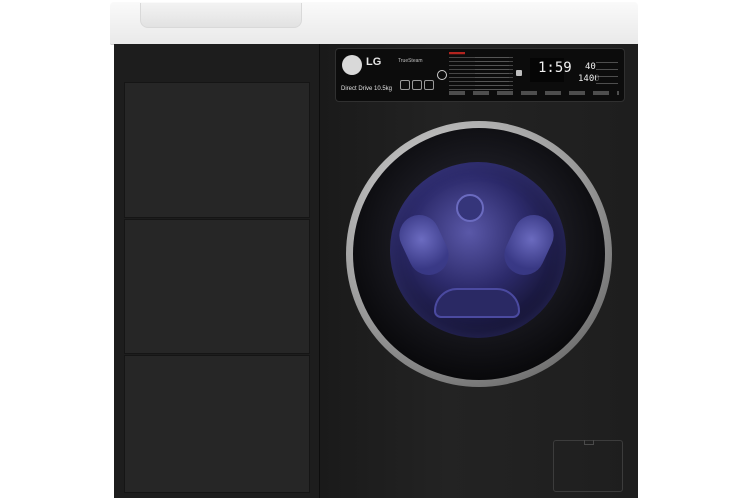  Describe the element at coordinates (470, 208) in the screenshot. I see `drum-hub` at that location.